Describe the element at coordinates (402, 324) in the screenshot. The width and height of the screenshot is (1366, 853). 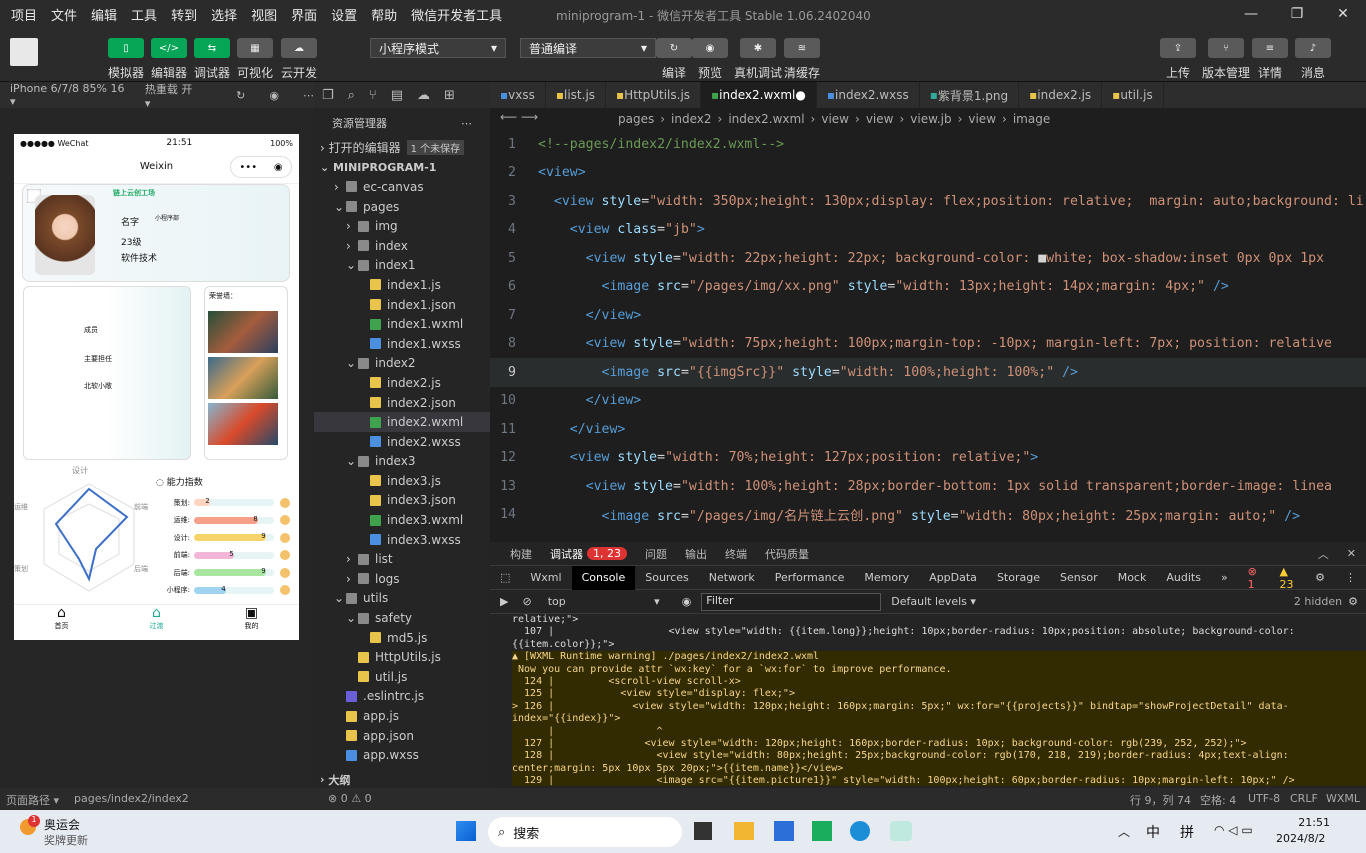
I see `tree-item: index1.wxml` at that location.